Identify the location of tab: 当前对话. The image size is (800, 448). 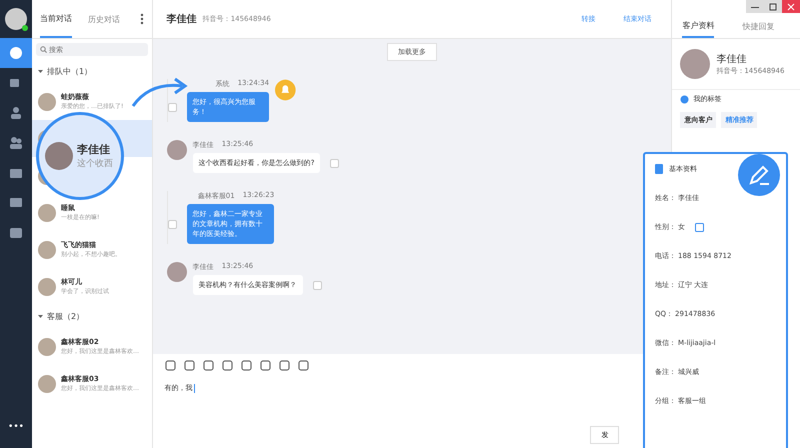
(56, 19).